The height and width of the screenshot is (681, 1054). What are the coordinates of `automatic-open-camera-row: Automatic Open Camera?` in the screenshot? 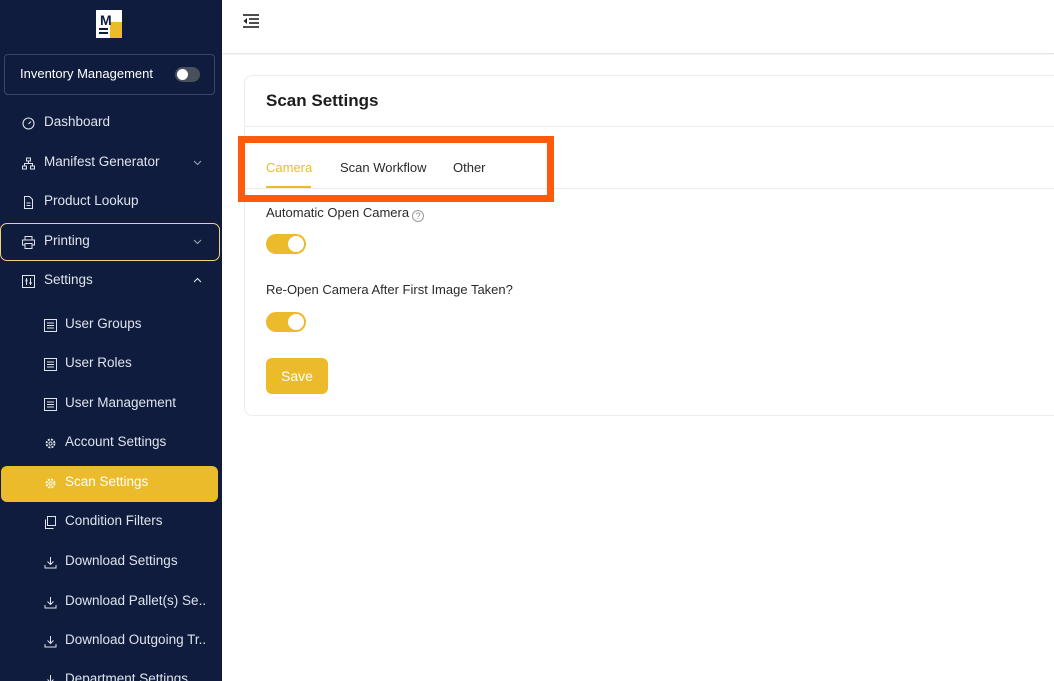 It's located at (345, 213).